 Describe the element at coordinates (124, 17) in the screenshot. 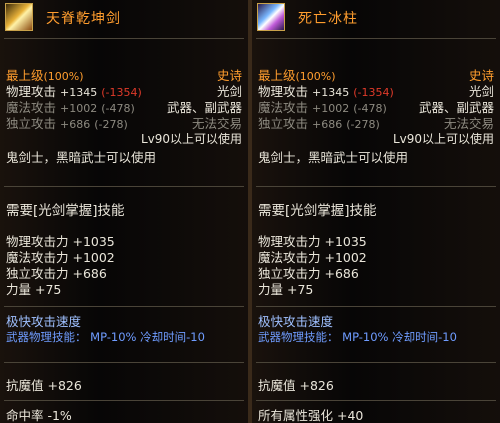

I see `tooltip-header: 天脊乾坤剑` at that location.